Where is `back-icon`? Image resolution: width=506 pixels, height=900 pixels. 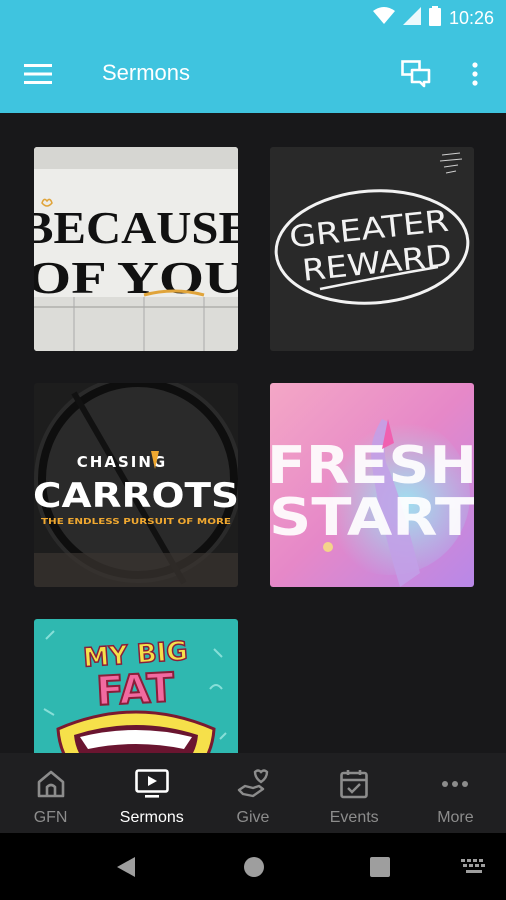 back-icon is located at coordinates (126, 867).